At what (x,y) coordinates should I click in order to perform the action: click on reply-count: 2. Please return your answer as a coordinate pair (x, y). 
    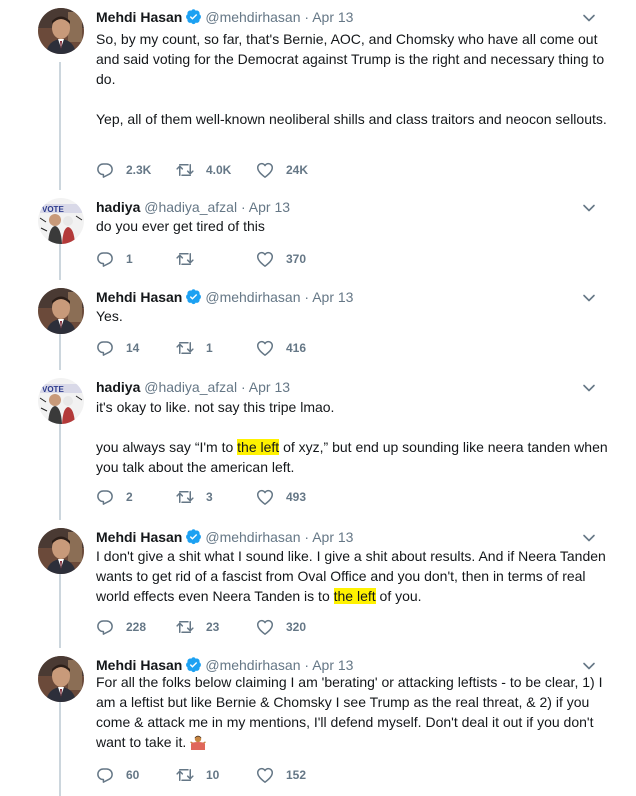
    Looking at the image, I should click on (129, 497).